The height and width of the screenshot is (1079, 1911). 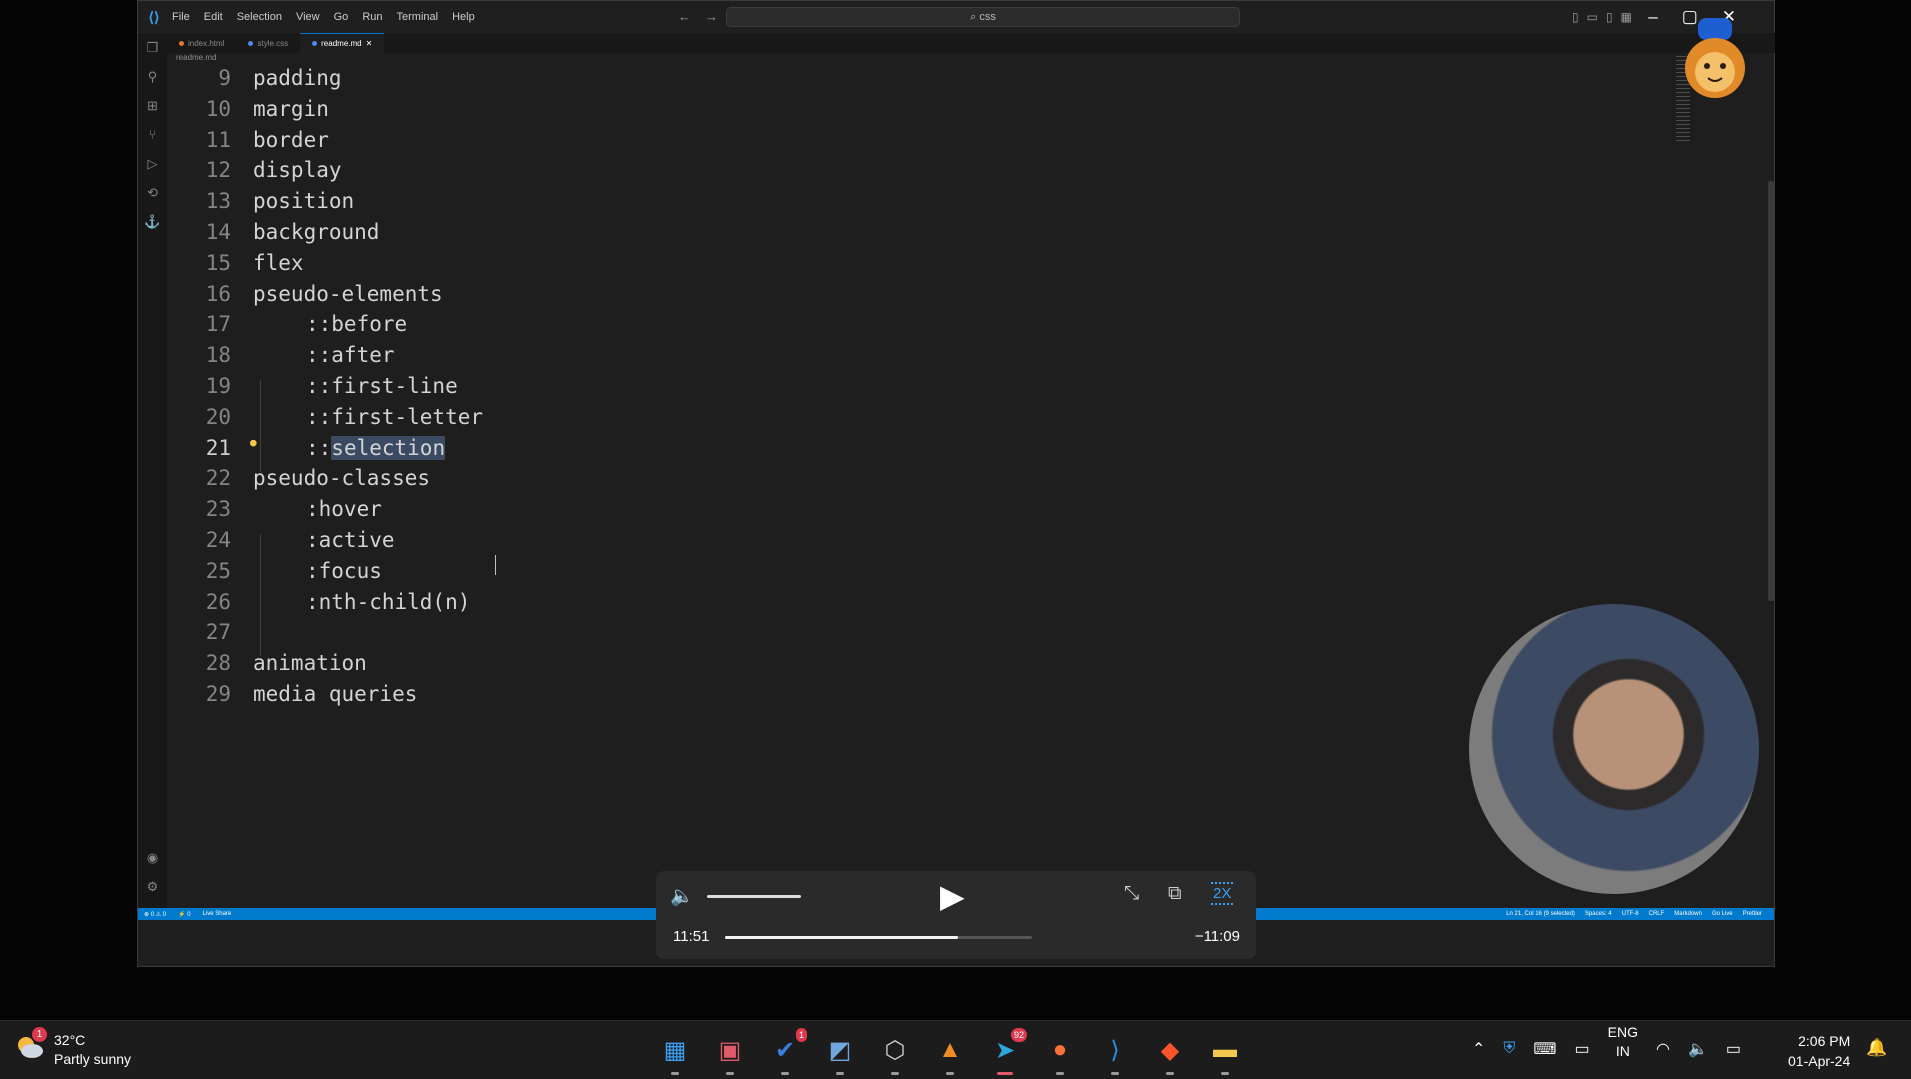 I want to click on gear-icon: ⚙, so click(x=152, y=886).